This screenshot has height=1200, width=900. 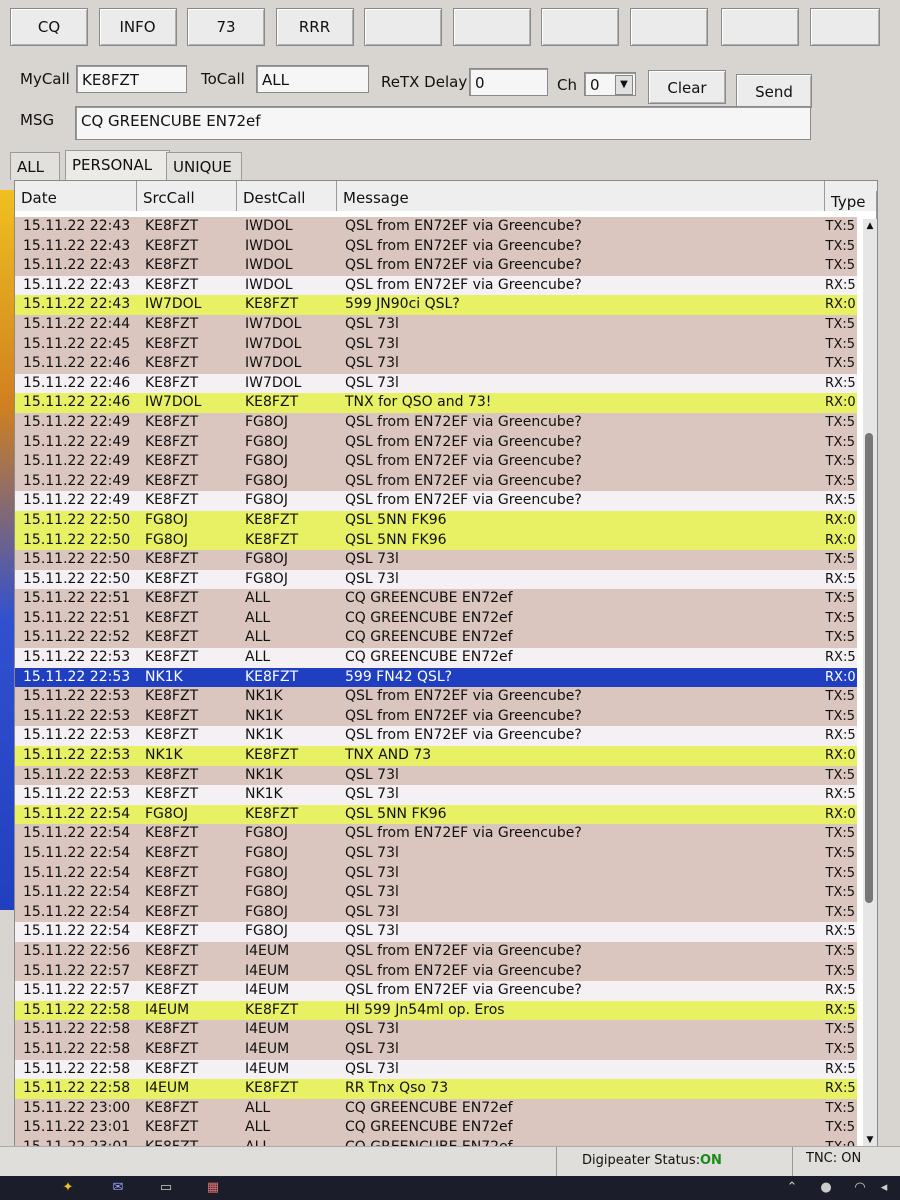 What do you see at coordinates (774, 91) in the screenshot?
I see `send-button: Send` at bounding box center [774, 91].